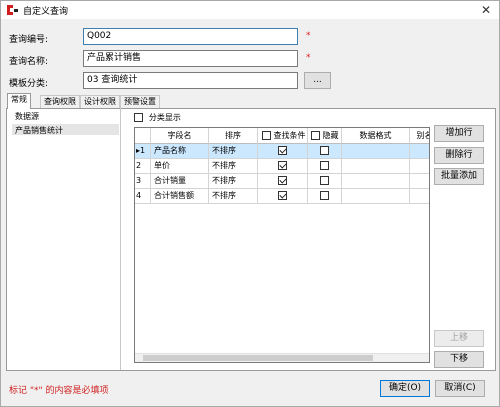  I want to click on column-header-format: 数据格式, so click(376, 136).